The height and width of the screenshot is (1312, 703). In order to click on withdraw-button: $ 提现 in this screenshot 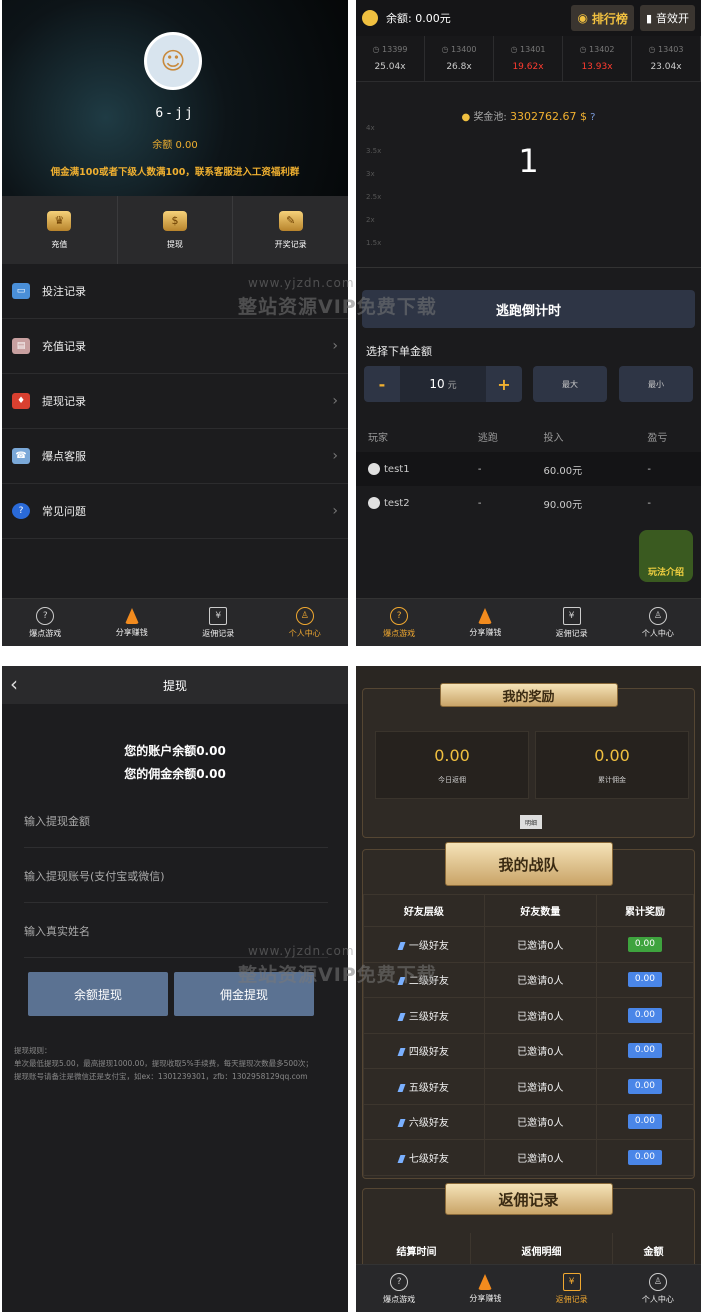, I will do `click(176, 230)`.